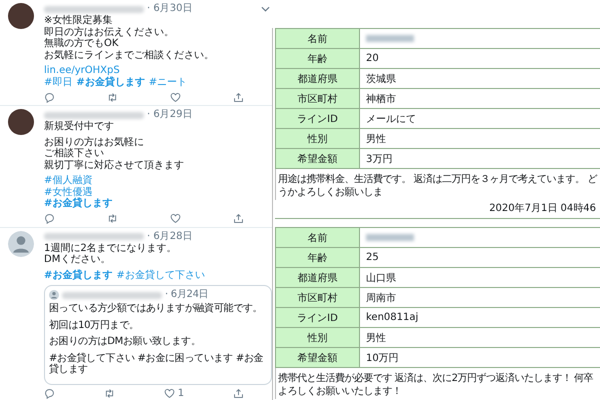  I want to click on field-value: 25, so click(372, 258).